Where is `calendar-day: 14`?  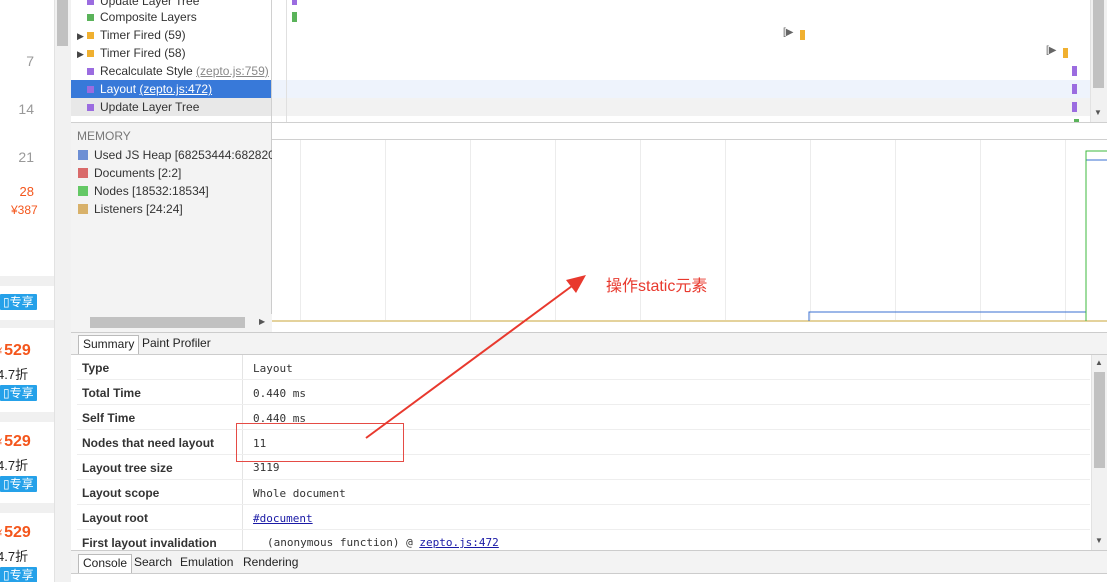
calendar-day: 14 is located at coordinates (26, 109).